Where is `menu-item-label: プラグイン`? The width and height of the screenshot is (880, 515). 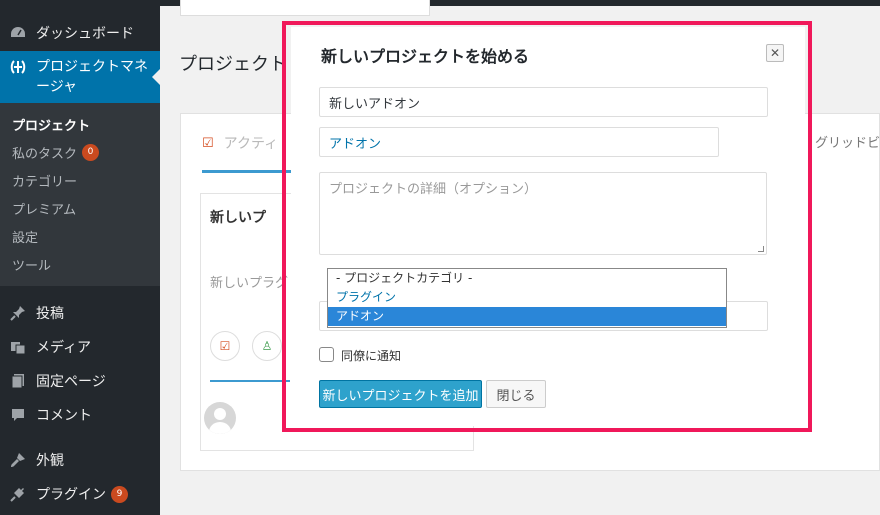 menu-item-label: プラグイン is located at coordinates (71, 495).